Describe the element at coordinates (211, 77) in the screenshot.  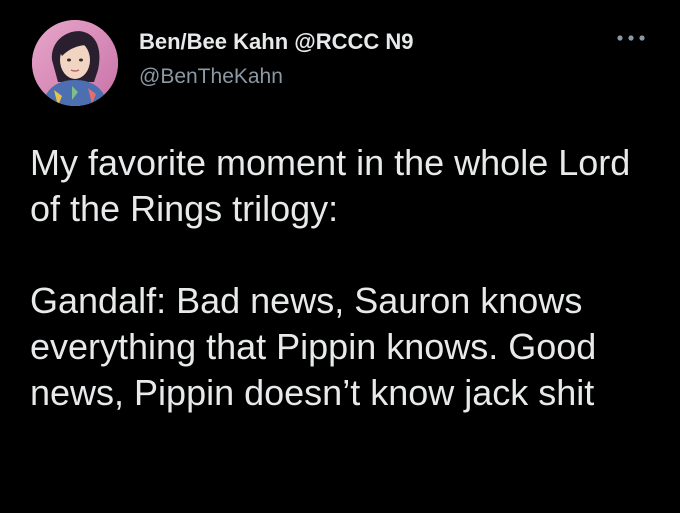
I see `author-handle: @BenTheKahn` at that location.